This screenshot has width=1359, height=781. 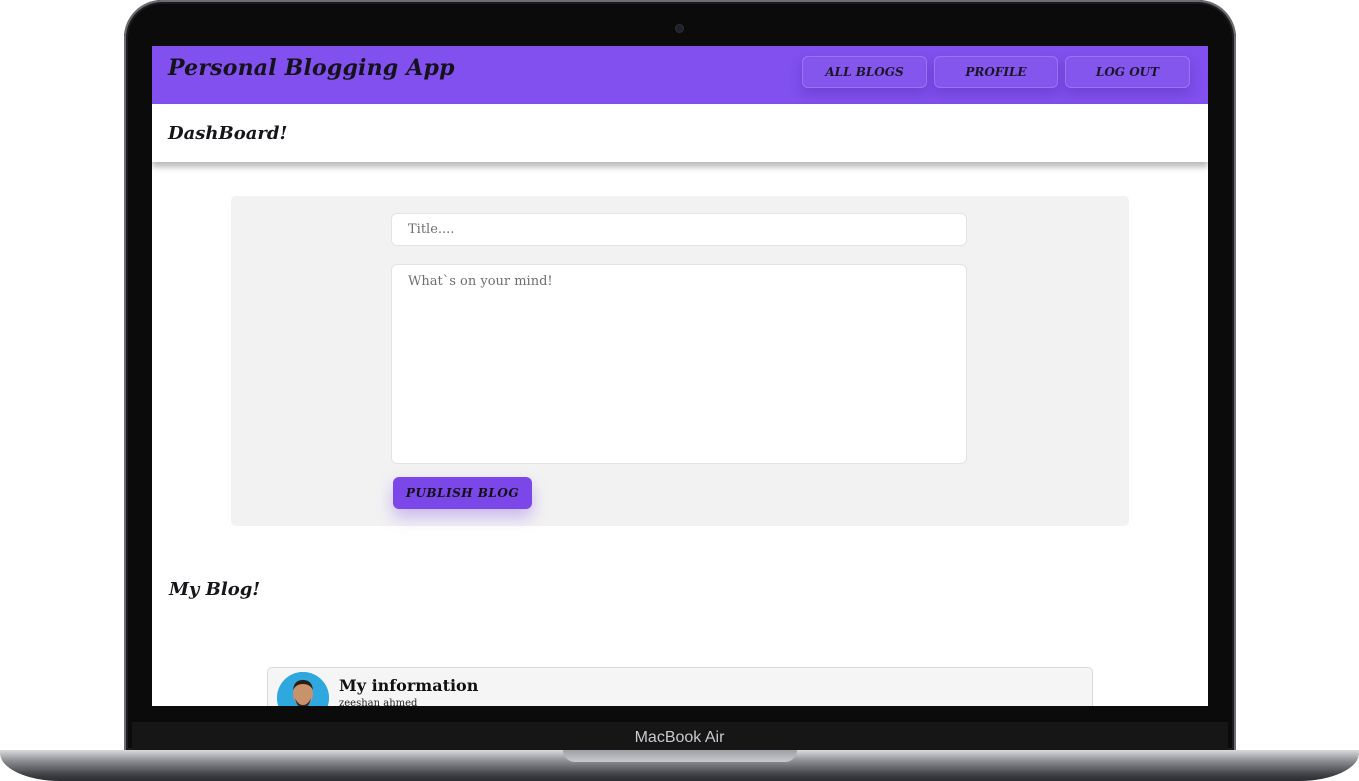 I want to click on all-blogs-button: ALL BLOGS, so click(x=864, y=72).